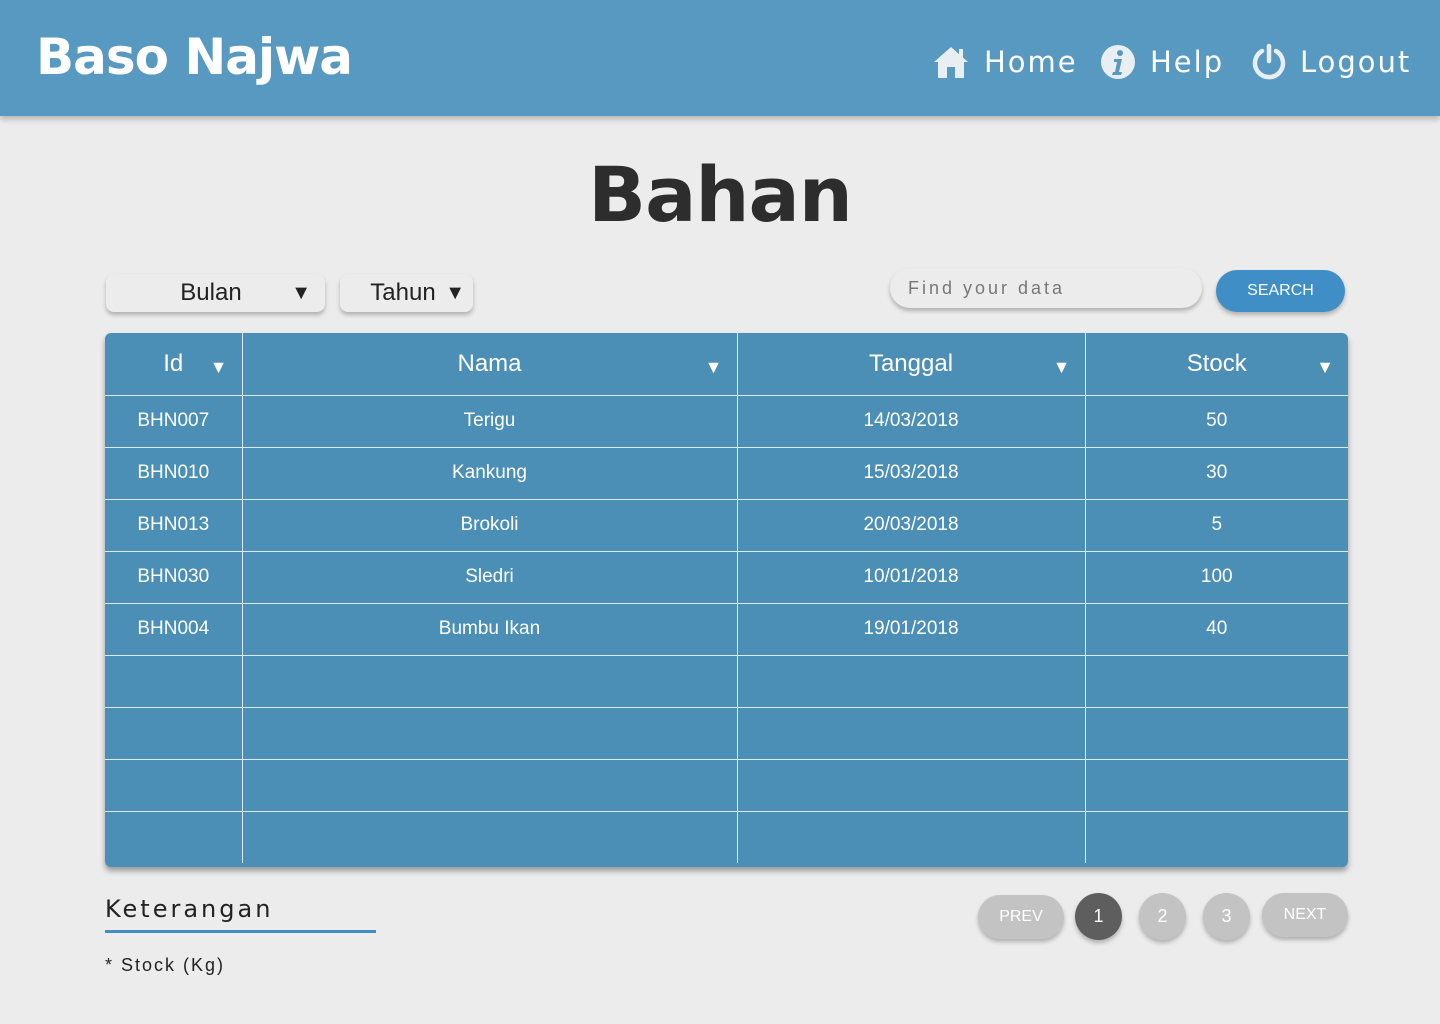  What do you see at coordinates (165, 965) in the screenshot?
I see `notes-item: * Stock (Kg)` at bounding box center [165, 965].